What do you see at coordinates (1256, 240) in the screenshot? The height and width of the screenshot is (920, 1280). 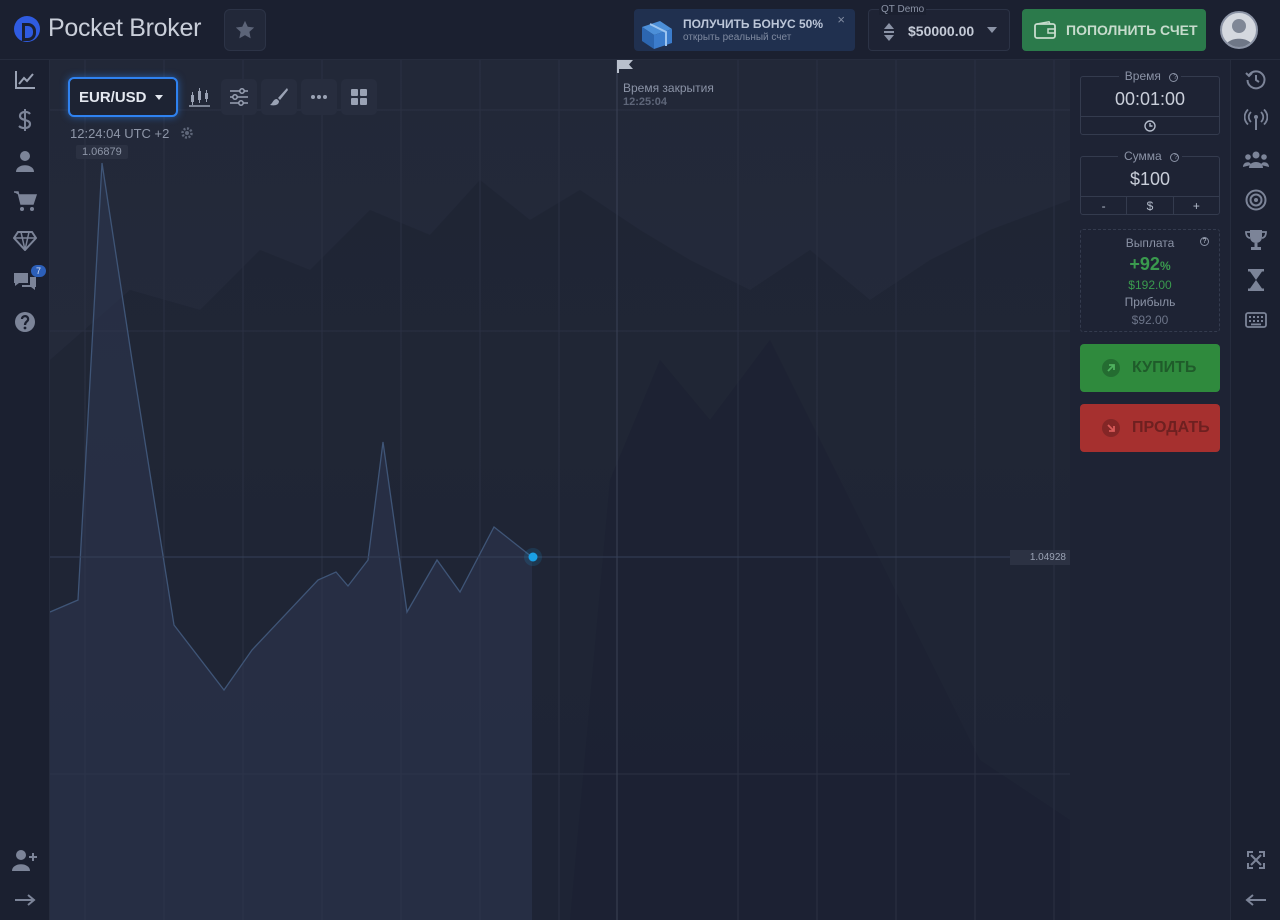 I see `trophy-icon` at bounding box center [1256, 240].